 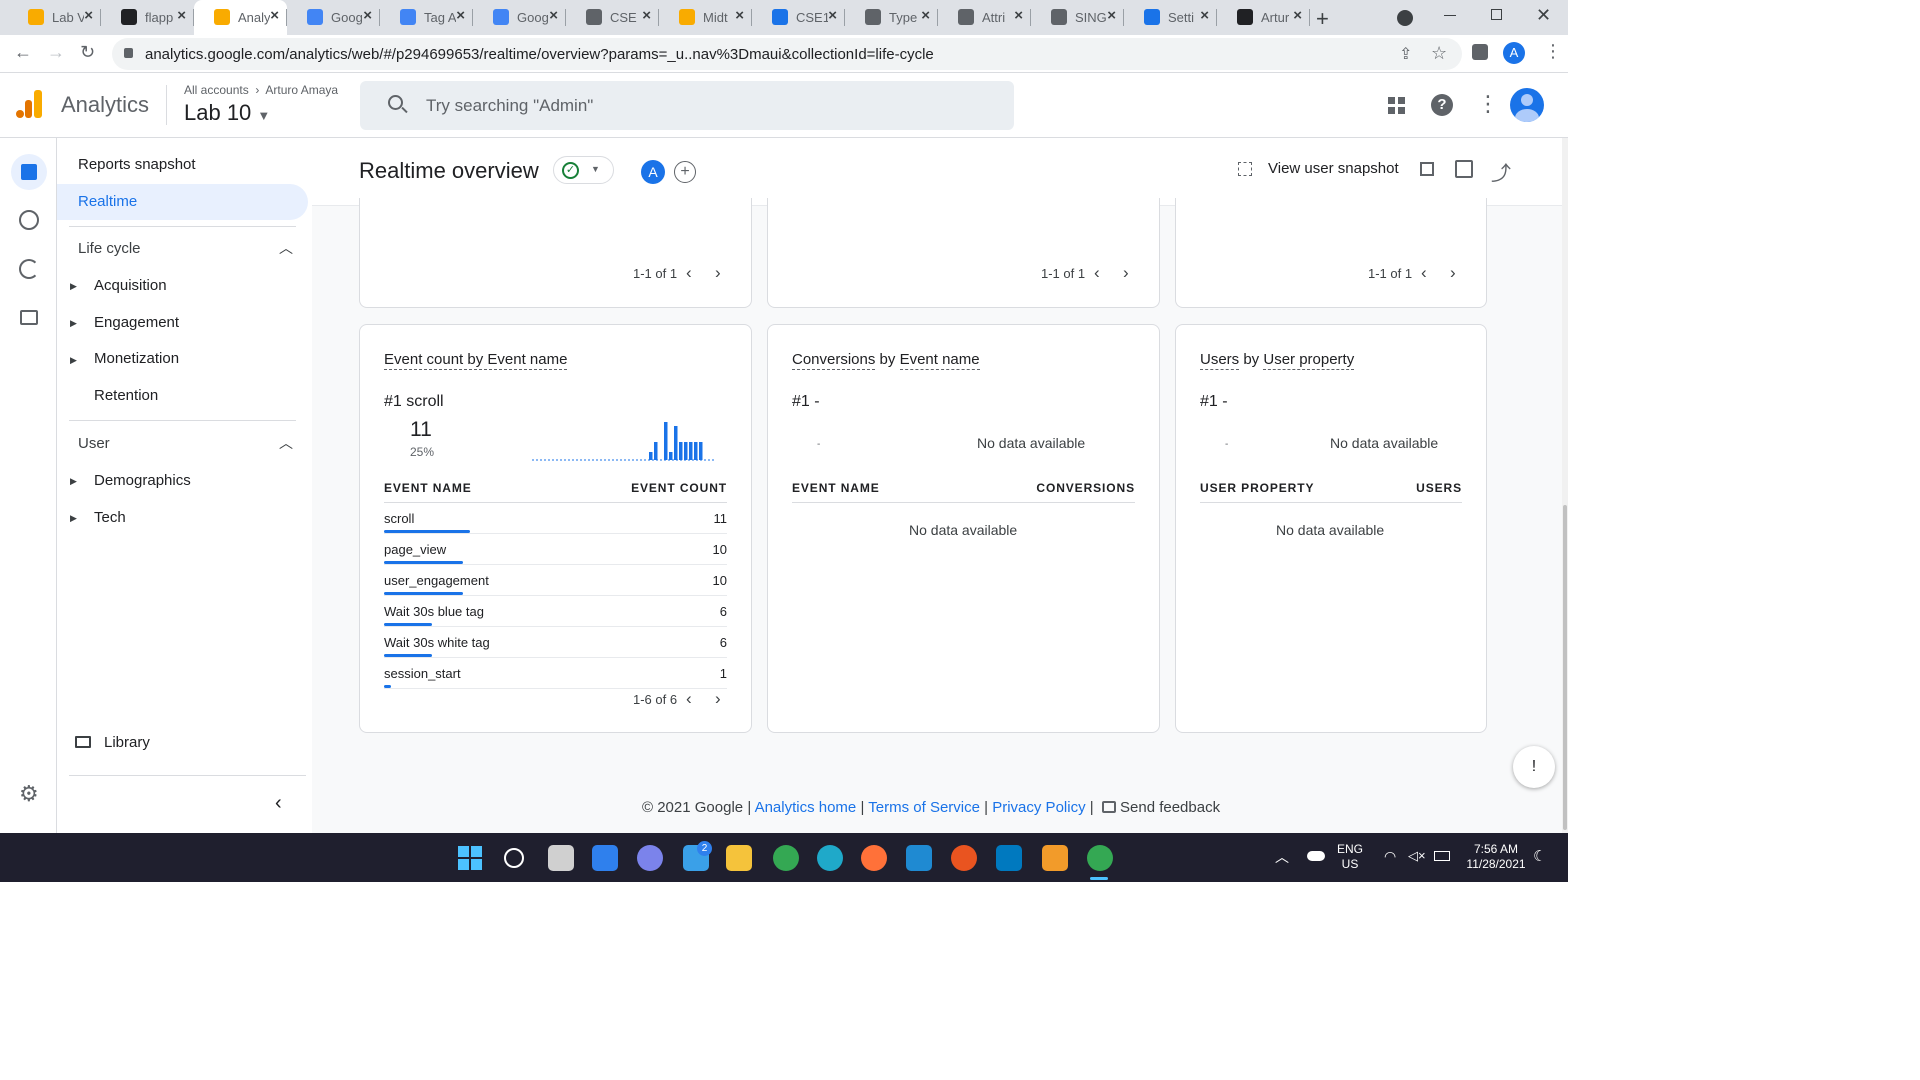 What do you see at coordinates (1220, 360) in the screenshot?
I see `card-title-metric: Users` at bounding box center [1220, 360].